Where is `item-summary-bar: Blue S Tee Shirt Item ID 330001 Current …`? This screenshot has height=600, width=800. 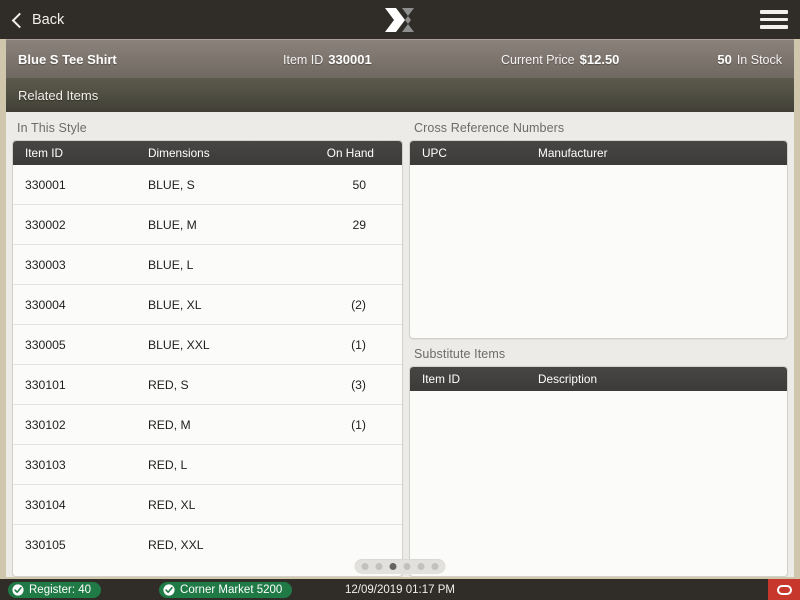 item-summary-bar: Blue S Tee Shirt Item ID 330001 Current … is located at coordinates (400, 58).